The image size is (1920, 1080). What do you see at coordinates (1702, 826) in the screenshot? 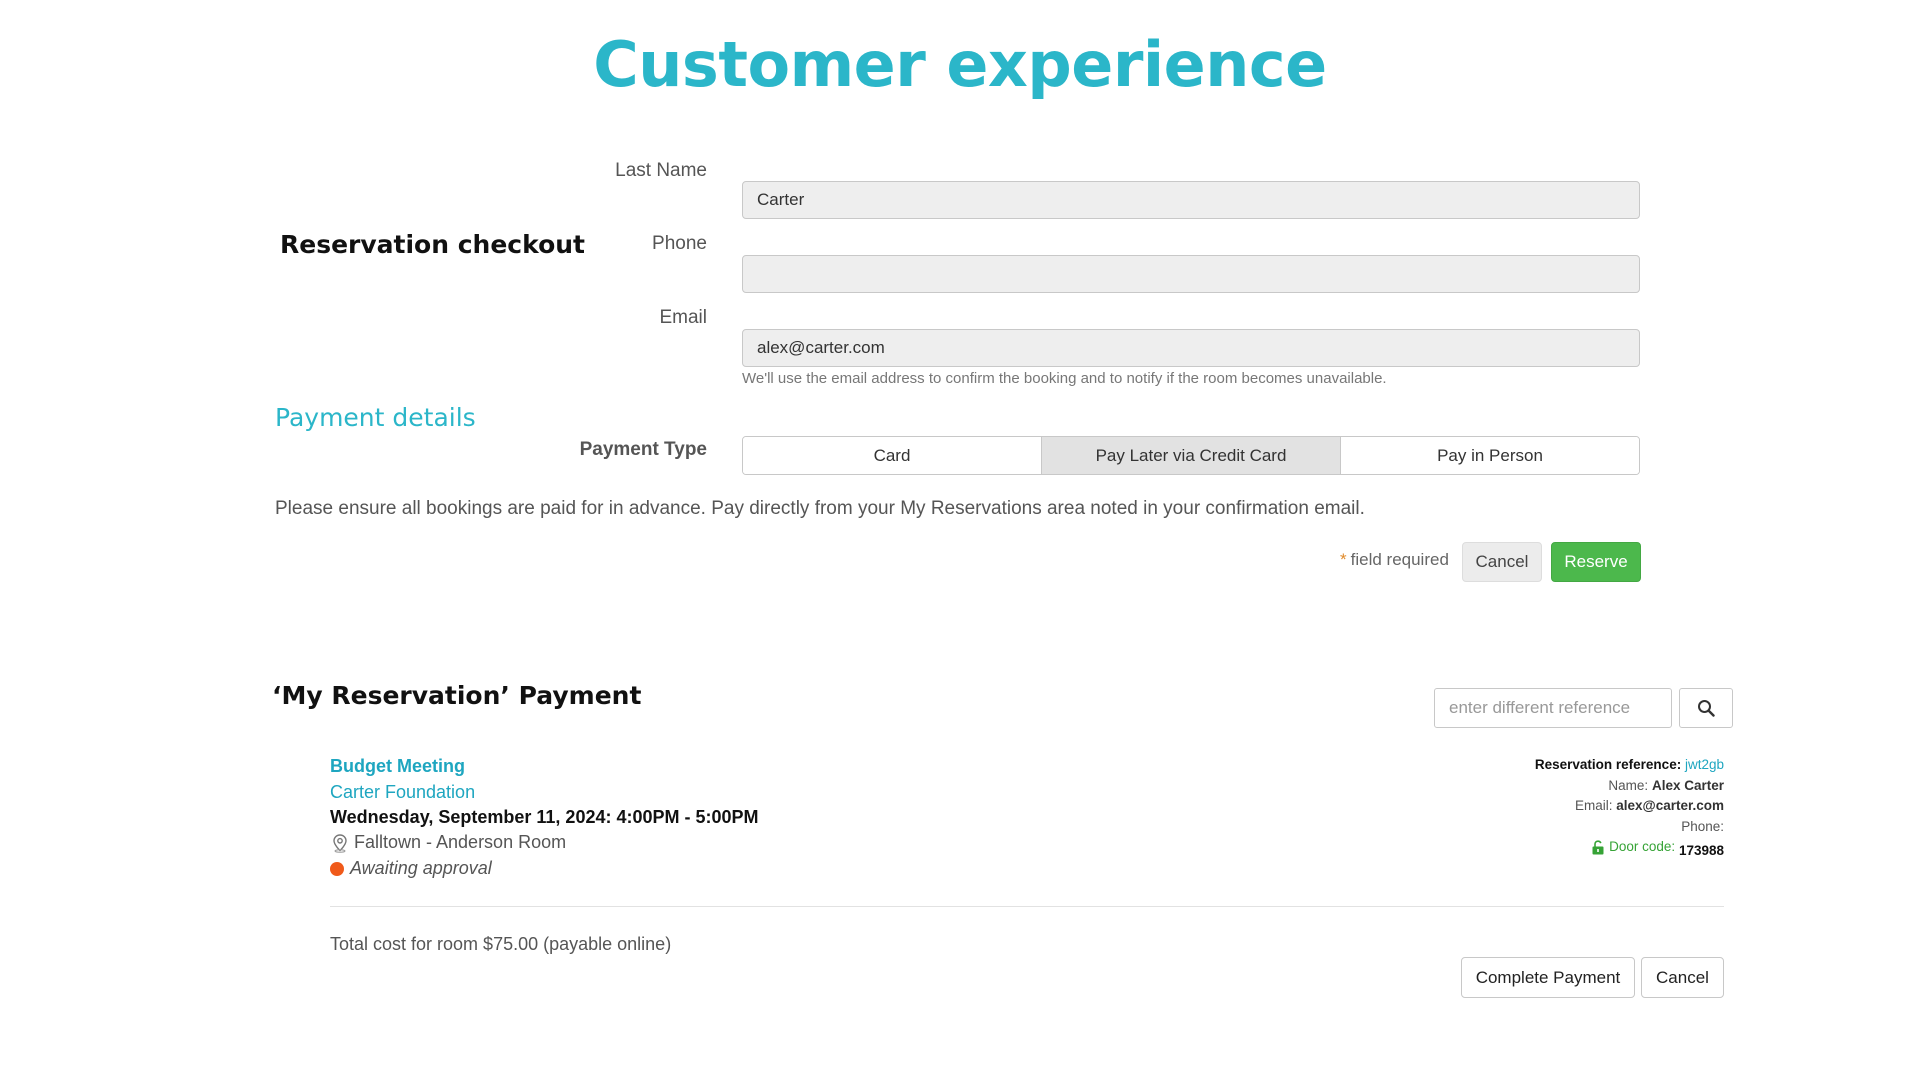
I see `phone-detail-label: Phone:` at bounding box center [1702, 826].